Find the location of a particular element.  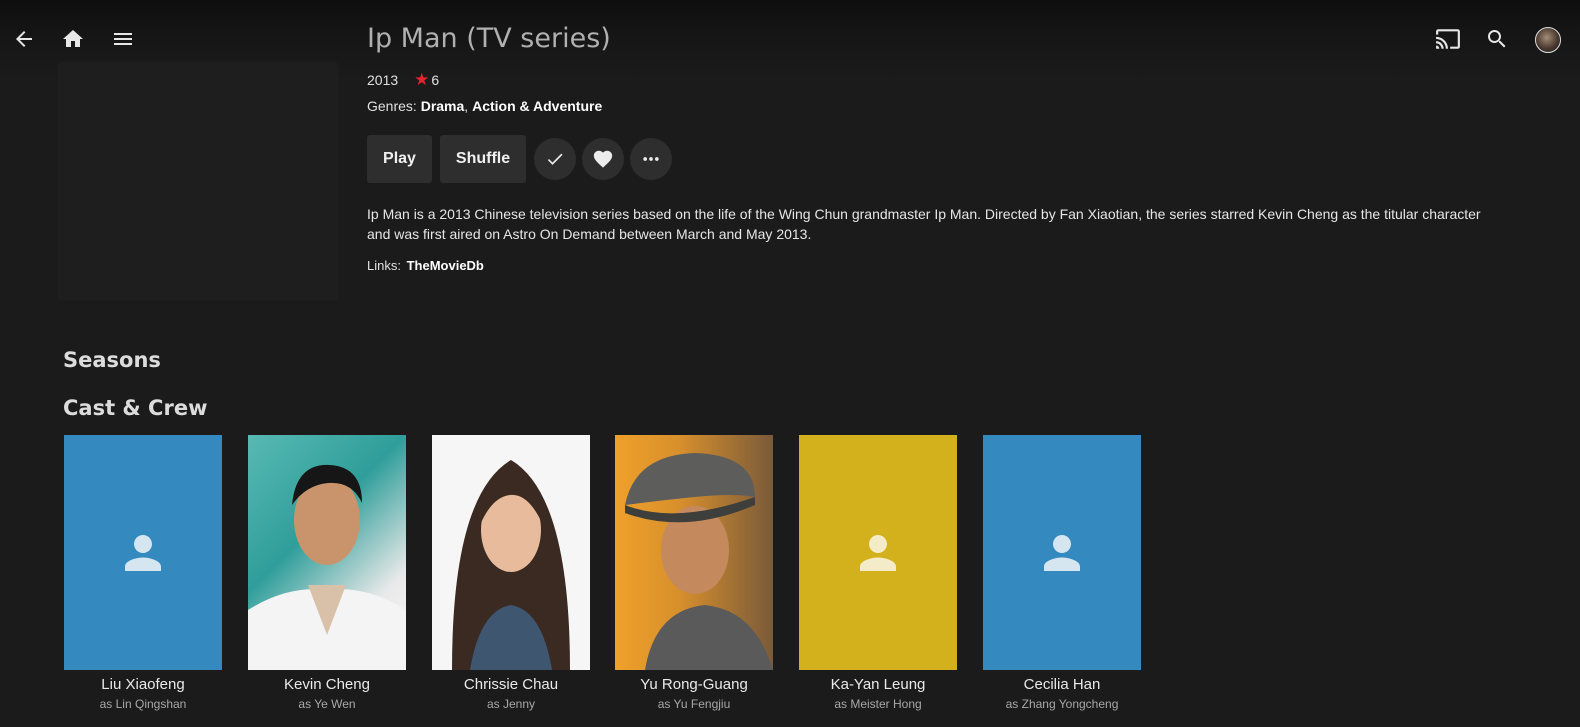

cast-card: Cecilia Han as Zhang Yongcheng is located at coordinates (1062, 573).